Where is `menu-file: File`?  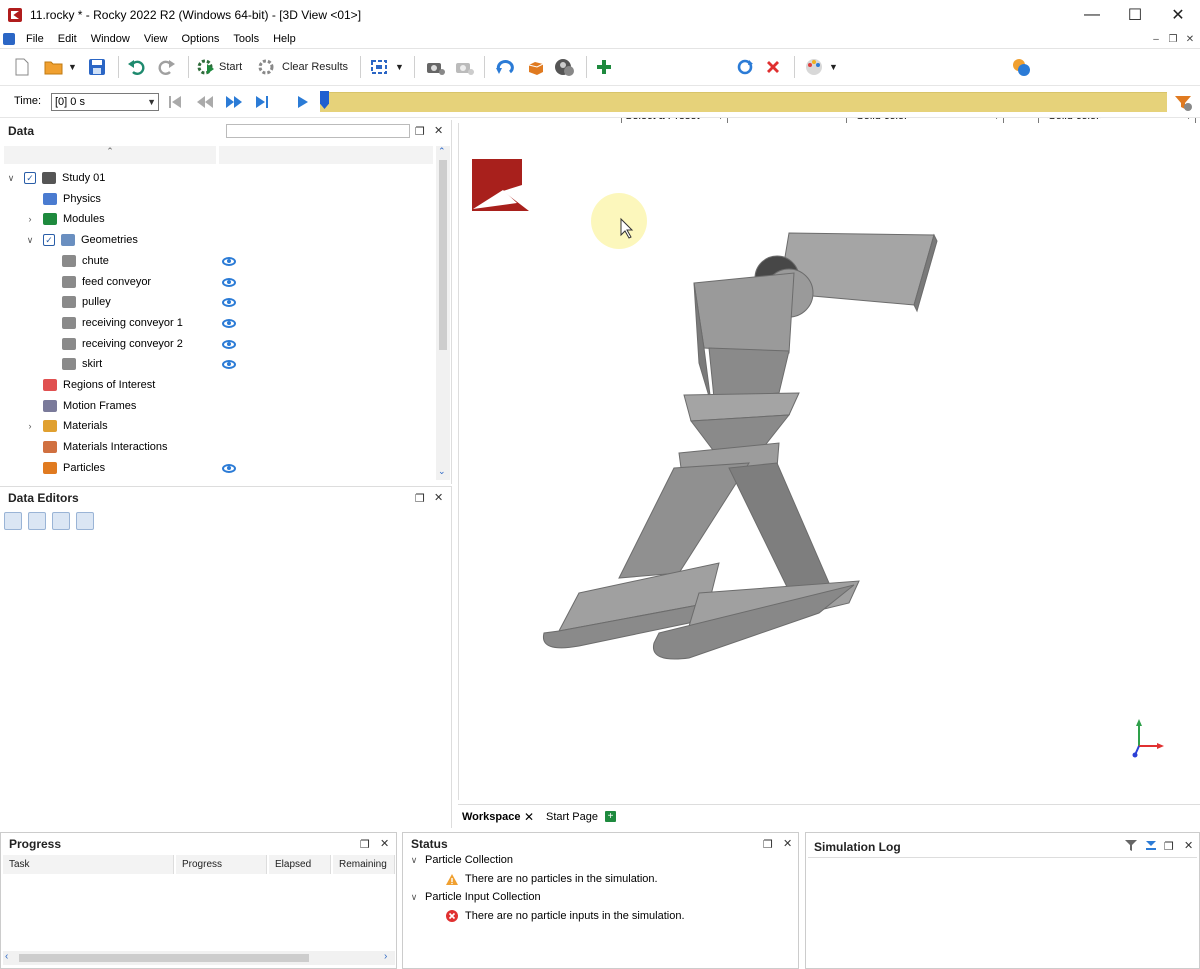
menu-file: File is located at coordinates (35, 39).